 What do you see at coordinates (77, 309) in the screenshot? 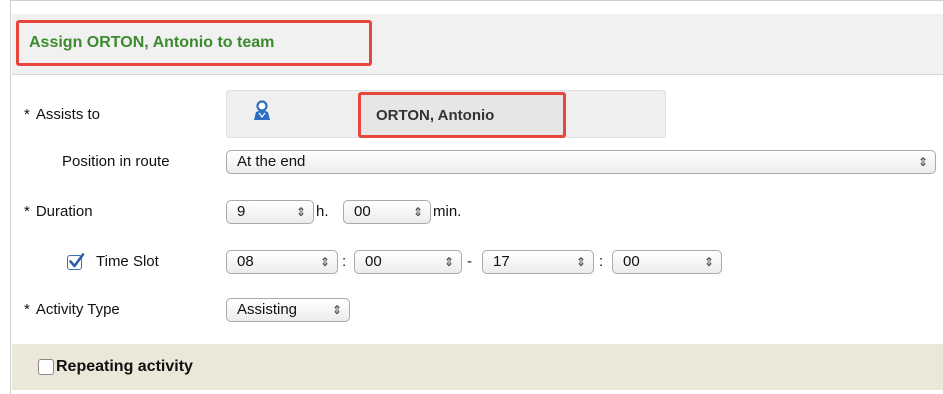
I see `activity-type-label-text: Activity Type` at bounding box center [77, 309].